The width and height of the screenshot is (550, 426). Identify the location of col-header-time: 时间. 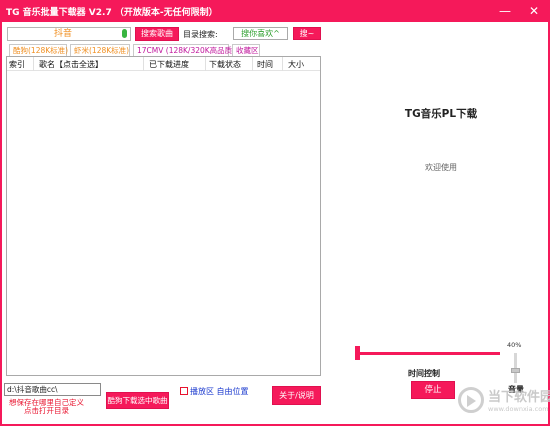
(265, 64).